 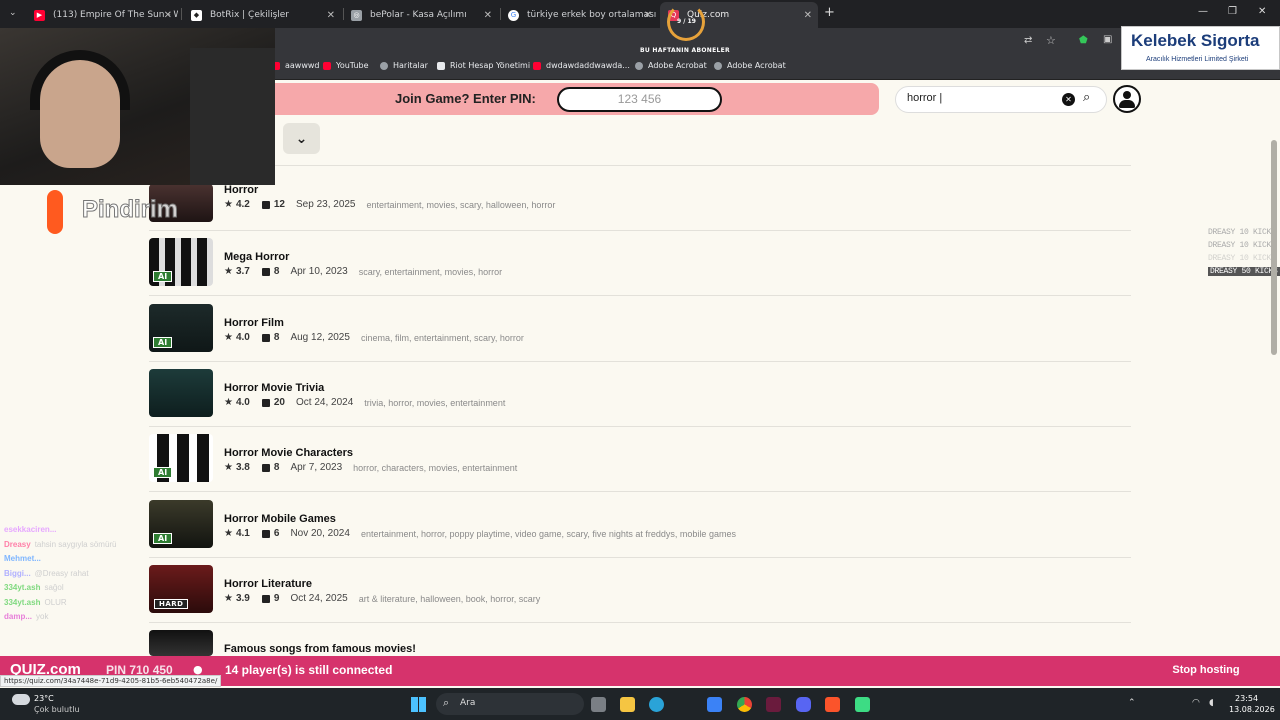 What do you see at coordinates (1232, 11) in the screenshot?
I see `maximize-button: ❐` at bounding box center [1232, 11].